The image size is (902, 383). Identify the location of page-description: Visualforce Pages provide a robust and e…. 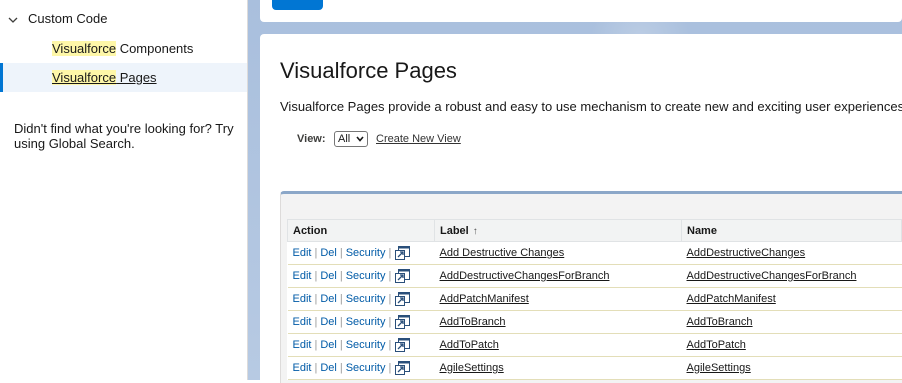
(591, 106).